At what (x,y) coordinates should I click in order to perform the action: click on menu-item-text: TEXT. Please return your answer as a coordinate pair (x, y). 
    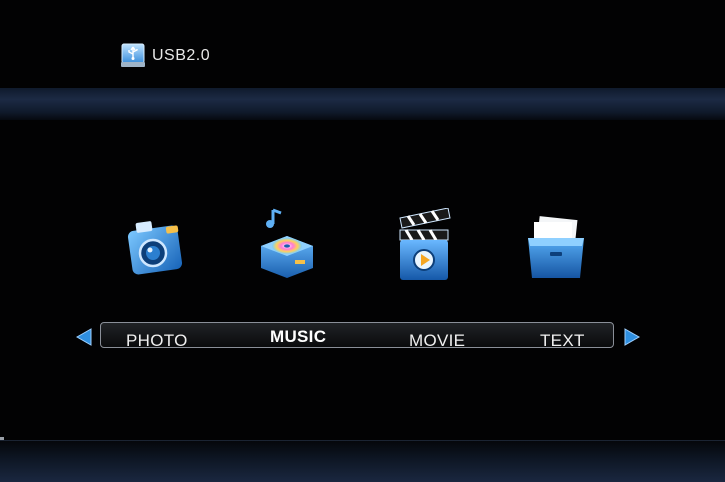
    Looking at the image, I should click on (562, 341).